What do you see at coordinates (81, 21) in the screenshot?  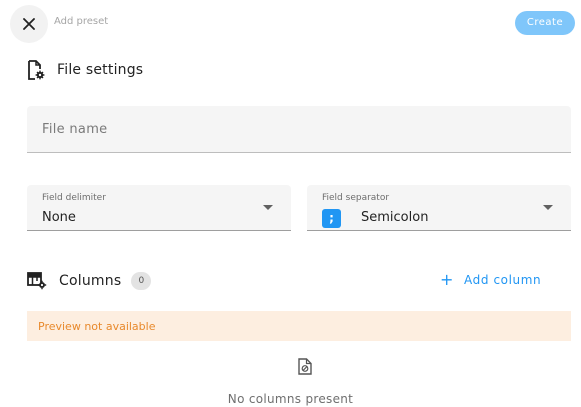 I see `dialog-title: Add preset` at bounding box center [81, 21].